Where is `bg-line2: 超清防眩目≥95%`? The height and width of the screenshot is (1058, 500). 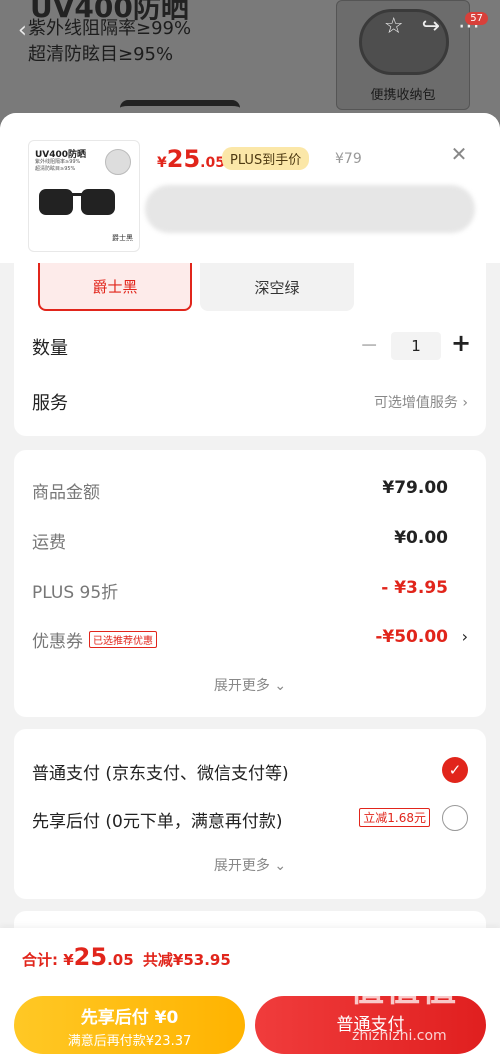
bg-line2: 超清防眩目≥95% is located at coordinates (101, 54).